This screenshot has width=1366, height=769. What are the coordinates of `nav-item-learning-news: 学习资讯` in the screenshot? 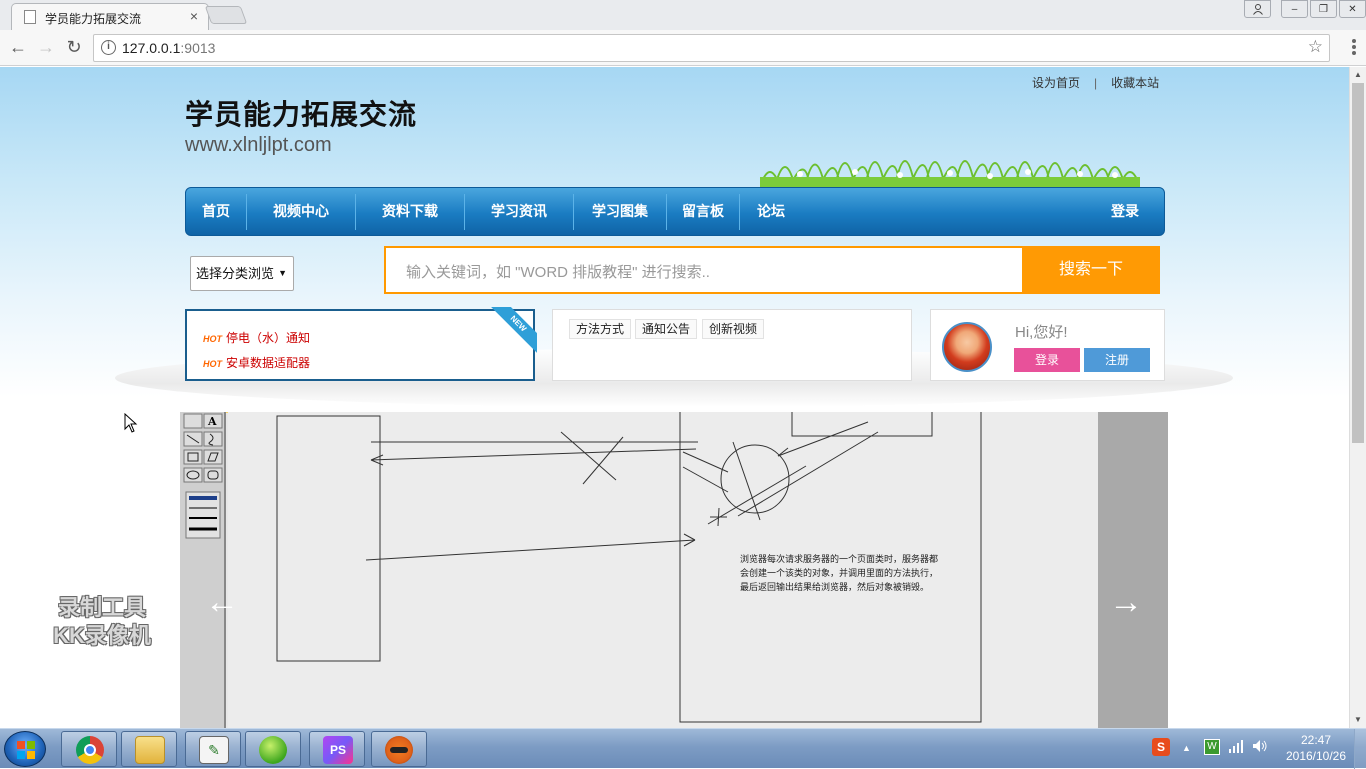 It's located at (519, 211).